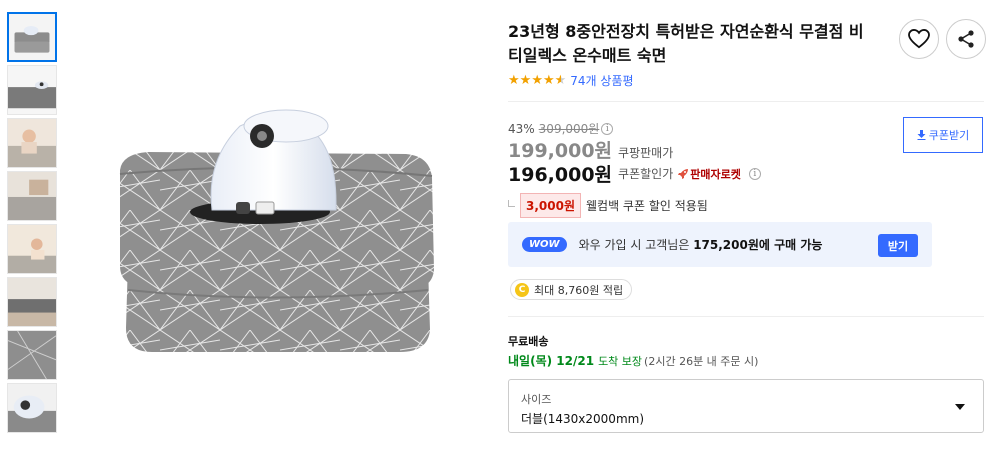 The height and width of the screenshot is (451, 992). Describe the element at coordinates (647, 206) in the screenshot. I see `welcome-coupon-text: 웰컴백 쿠폰 할인 적용됨` at that location.